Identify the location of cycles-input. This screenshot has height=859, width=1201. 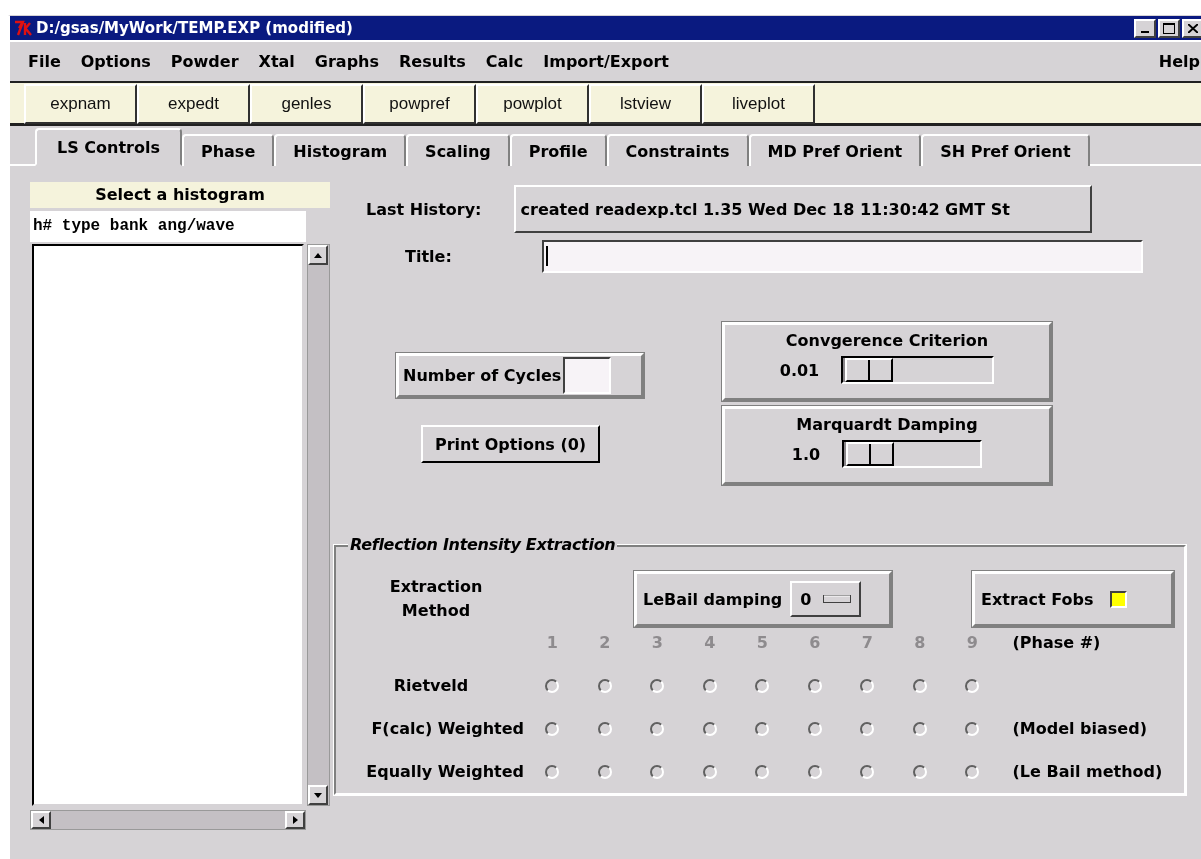
(587, 375).